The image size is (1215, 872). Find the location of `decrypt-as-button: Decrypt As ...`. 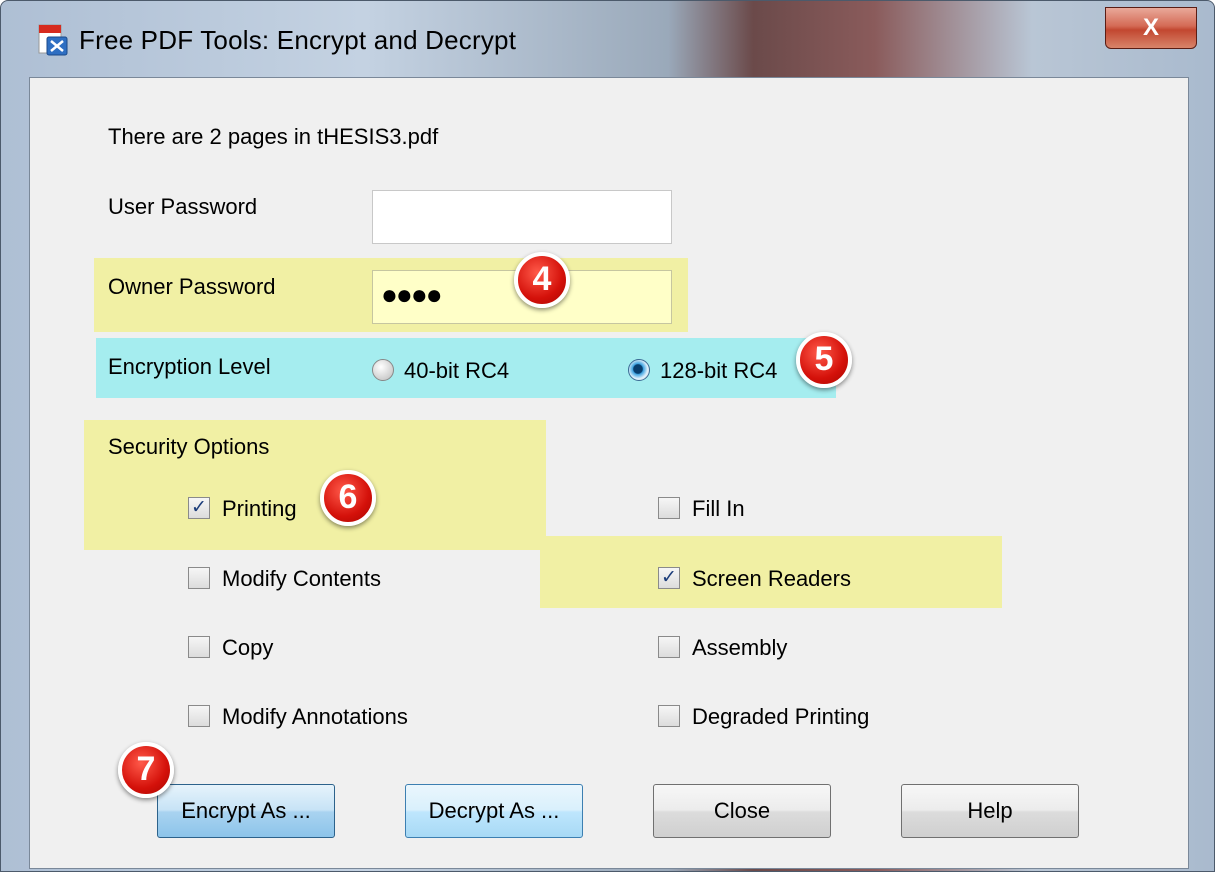

decrypt-as-button: Decrypt As ... is located at coordinates (494, 811).